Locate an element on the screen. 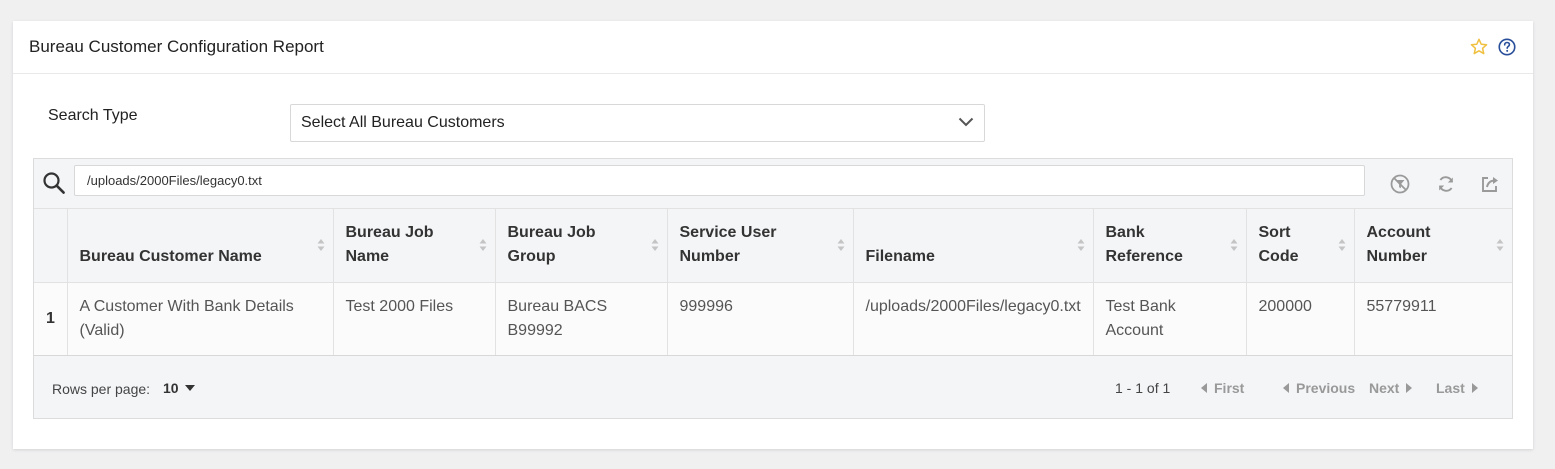 The width and height of the screenshot is (1555, 469). table-cell: Test Bank Account is located at coordinates (1170, 319).